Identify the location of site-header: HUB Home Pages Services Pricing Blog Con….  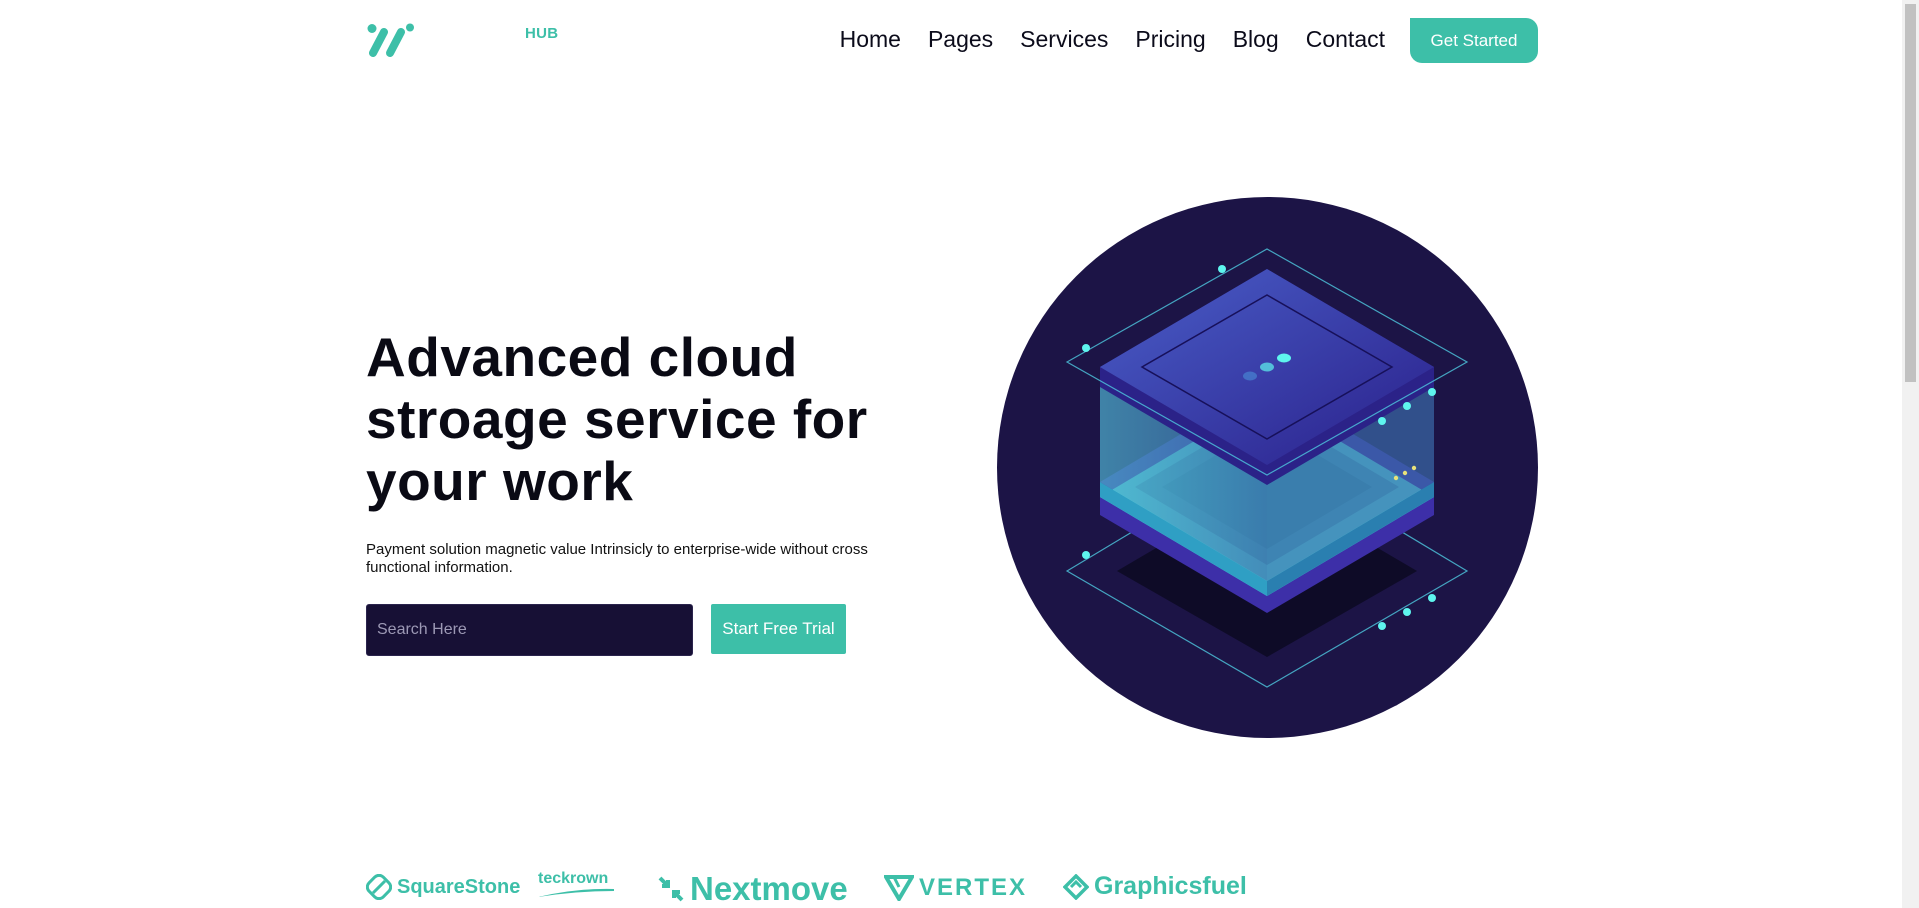
(952, 41).